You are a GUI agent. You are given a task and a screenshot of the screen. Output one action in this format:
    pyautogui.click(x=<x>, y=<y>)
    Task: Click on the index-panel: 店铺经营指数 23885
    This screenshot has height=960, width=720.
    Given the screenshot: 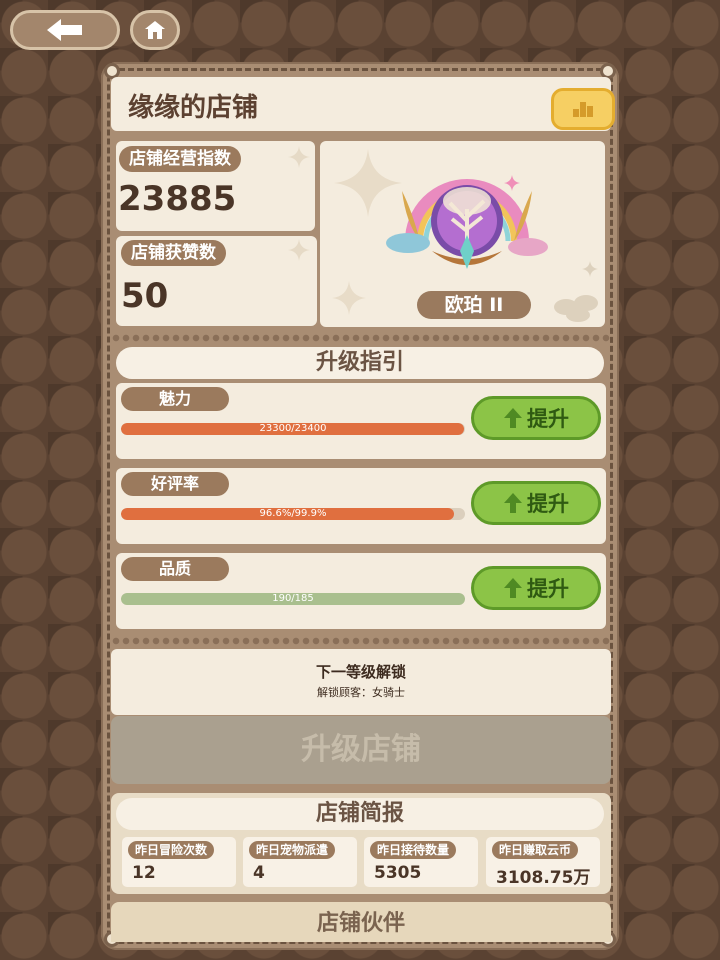 What is the action you would take?
    pyautogui.click(x=215, y=186)
    